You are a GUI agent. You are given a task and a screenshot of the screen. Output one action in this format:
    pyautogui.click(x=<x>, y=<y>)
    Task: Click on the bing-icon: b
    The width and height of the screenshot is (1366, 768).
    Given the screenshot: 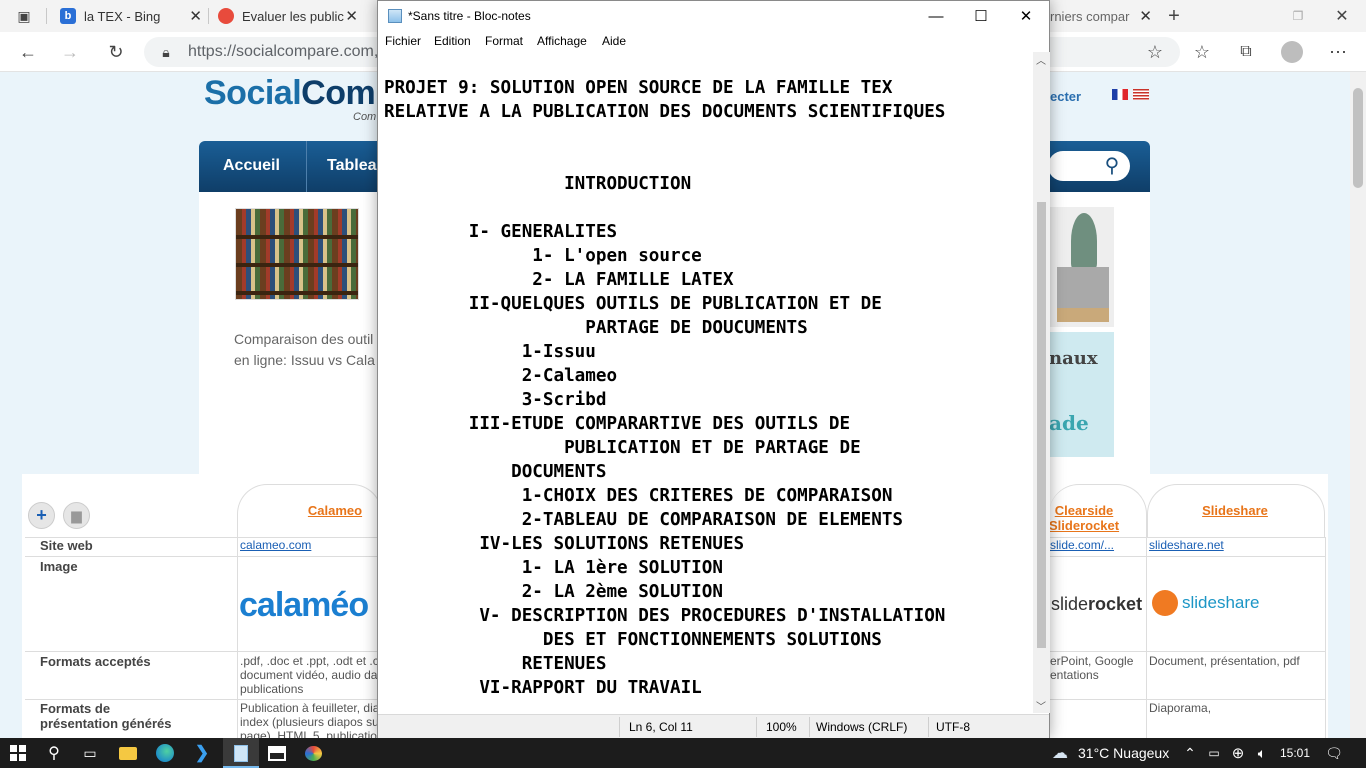 What is the action you would take?
    pyautogui.click(x=68, y=16)
    